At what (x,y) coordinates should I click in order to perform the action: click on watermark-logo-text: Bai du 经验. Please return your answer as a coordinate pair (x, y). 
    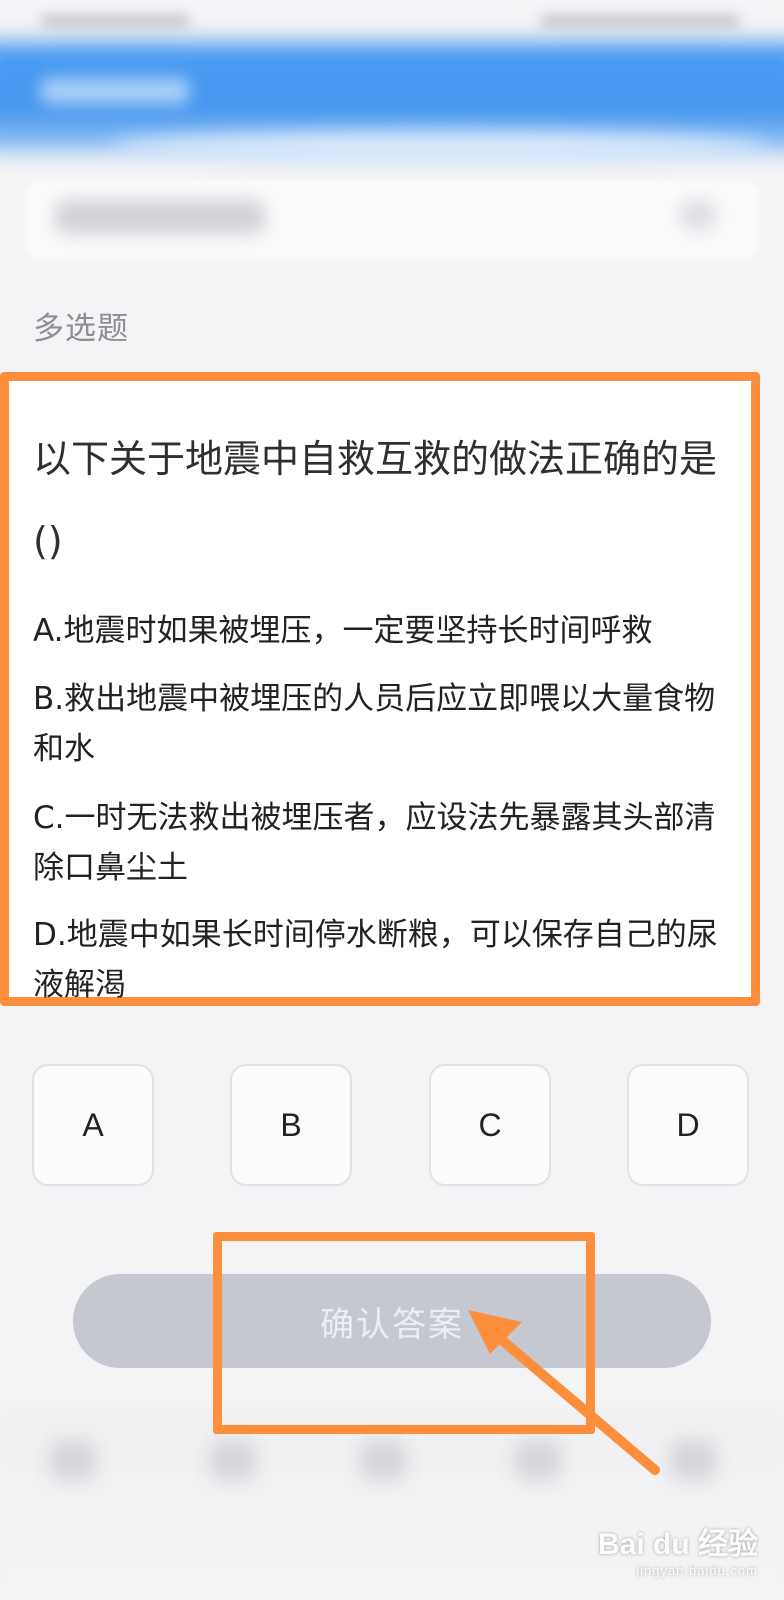
    Looking at the image, I should click on (677, 1544).